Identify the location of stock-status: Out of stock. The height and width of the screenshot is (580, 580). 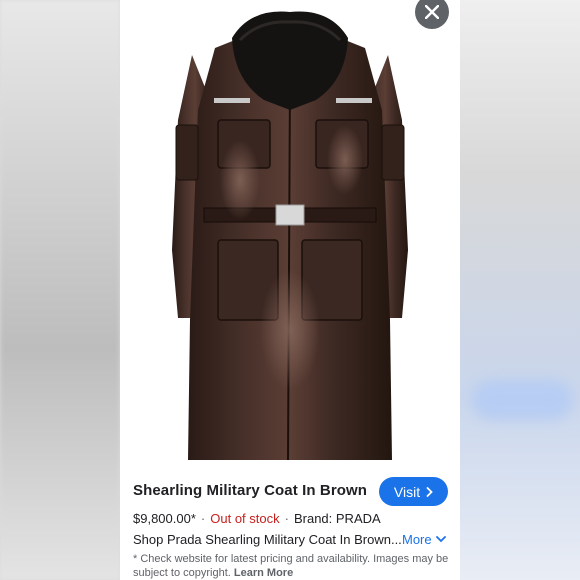
(245, 518).